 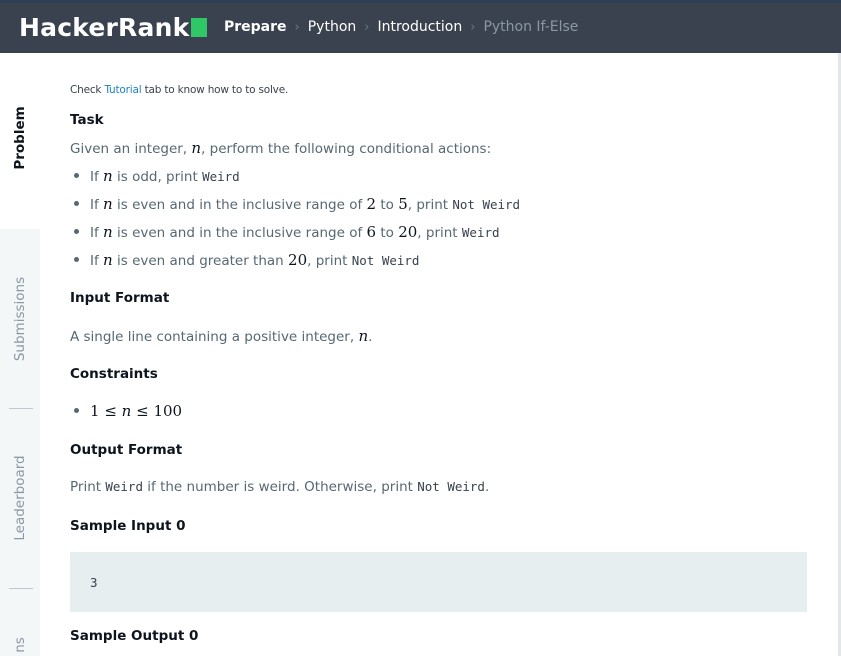 I want to click on sample-input-value: 3, so click(x=94, y=582).